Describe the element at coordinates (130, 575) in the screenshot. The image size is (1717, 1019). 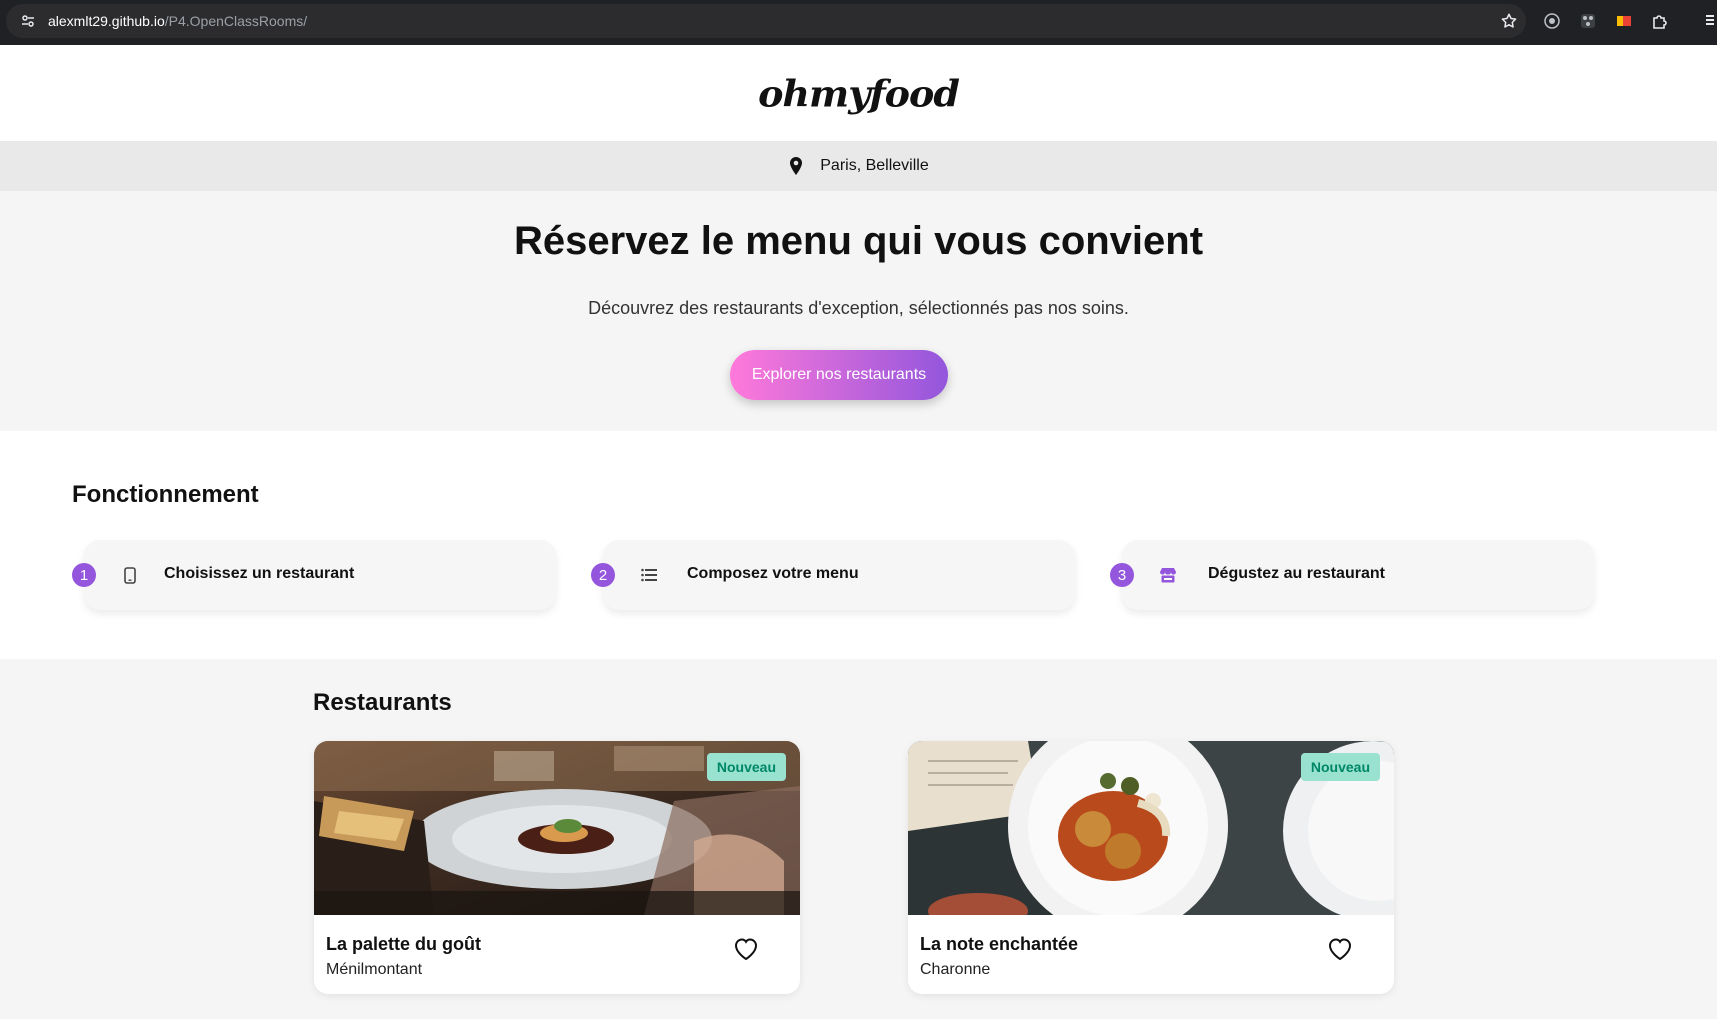
I see `mobile-phone-icon` at that location.